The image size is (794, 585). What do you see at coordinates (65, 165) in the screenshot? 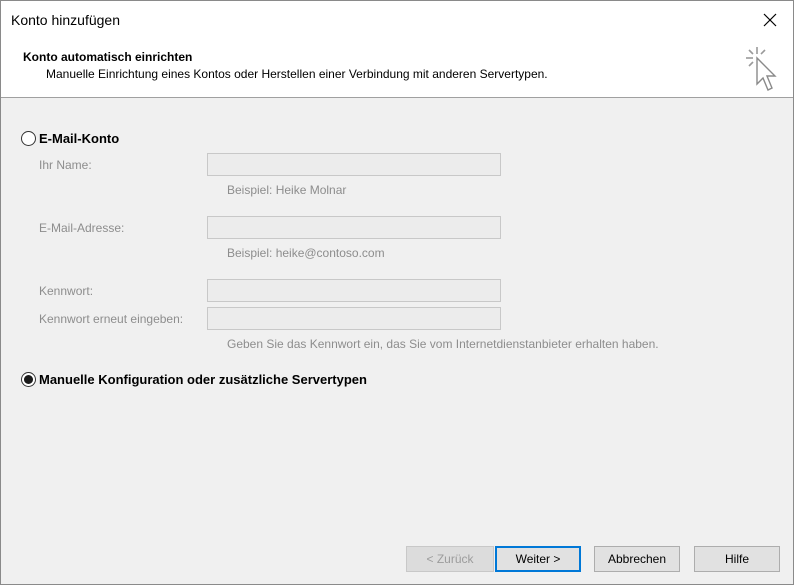
I see `name-label: Ihr Name:` at bounding box center [65, 165].